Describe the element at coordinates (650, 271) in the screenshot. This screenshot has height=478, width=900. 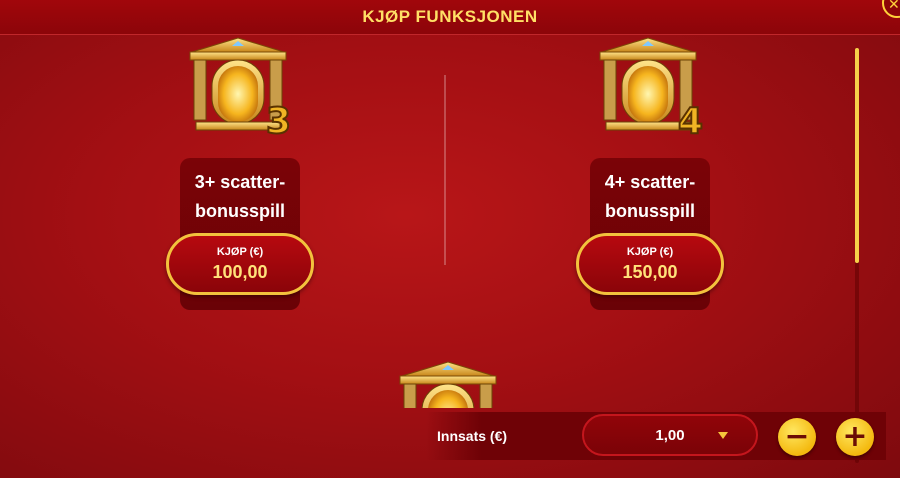
I see `buy-price: 150,00` at that location.